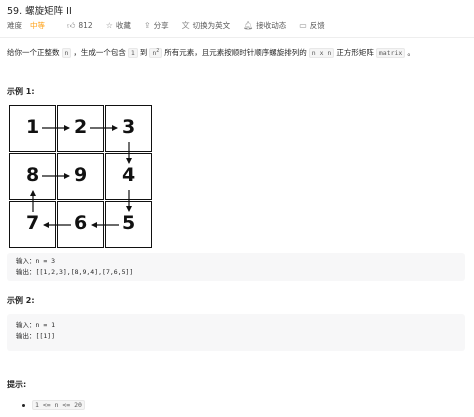  I want to click on favorite-label: 收藏, so click(123, 25).